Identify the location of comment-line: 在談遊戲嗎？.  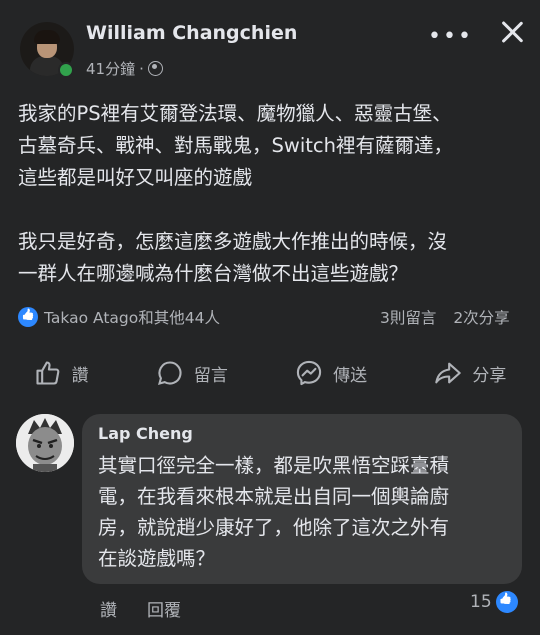
(157, 558).